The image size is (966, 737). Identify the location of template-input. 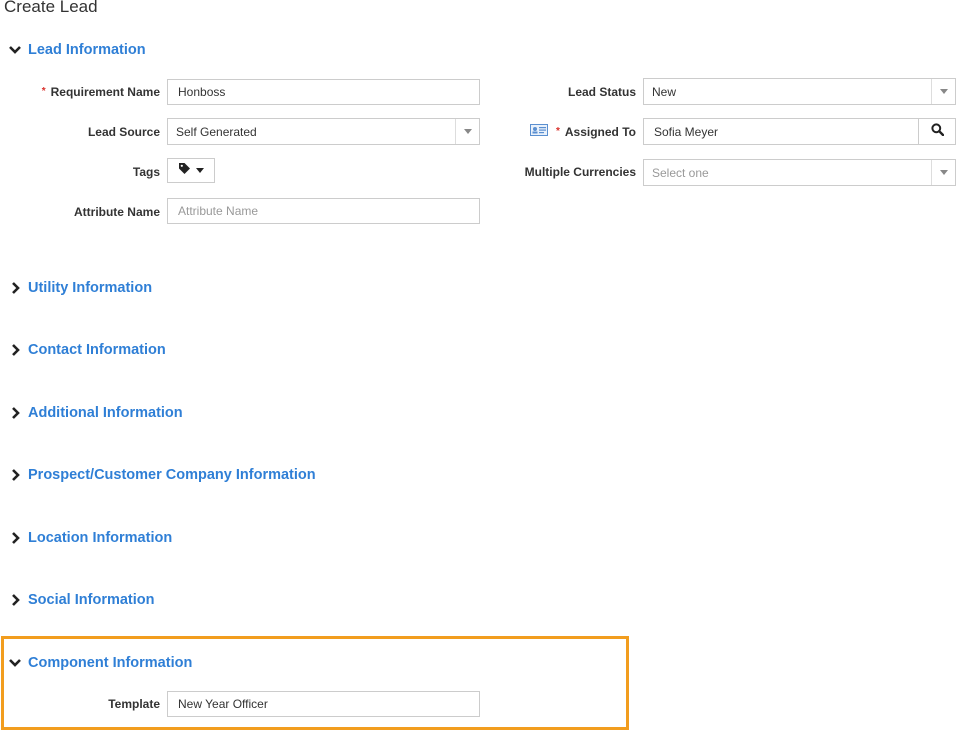
(323, 704).